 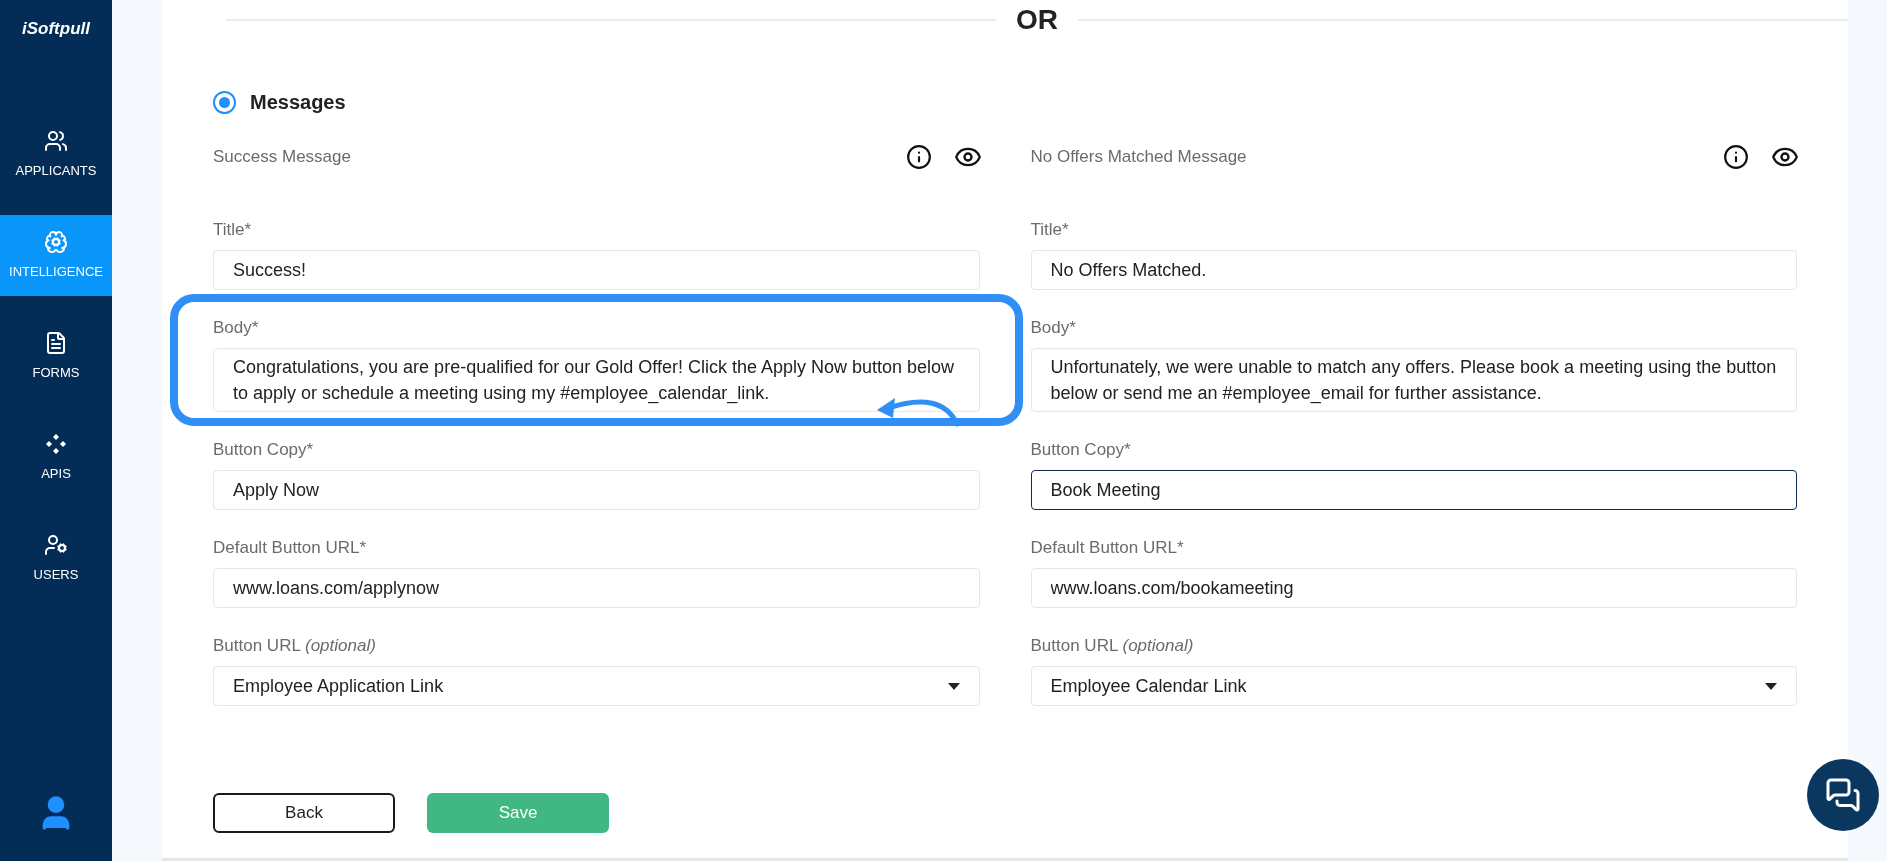 I want to click on body-field: Congratulations, you are pre-qualified for our Gold Offer! Click the Apply Now button below to apply or schedule a meeting using my #employee_calendar_link., so click(x=596, y=380).